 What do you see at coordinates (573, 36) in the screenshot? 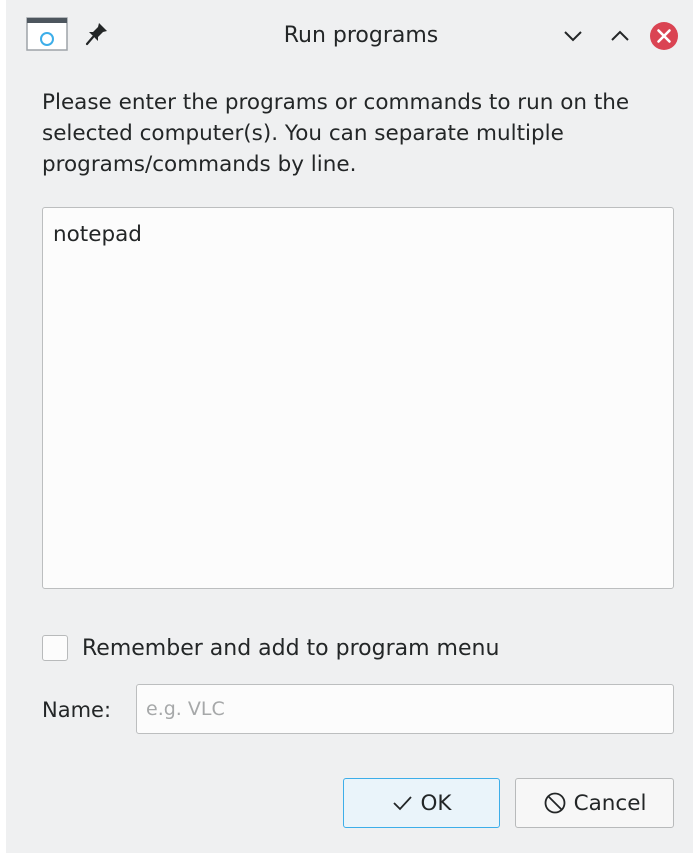
I see `chevron-down-icon` at bounding box center [573, 36].